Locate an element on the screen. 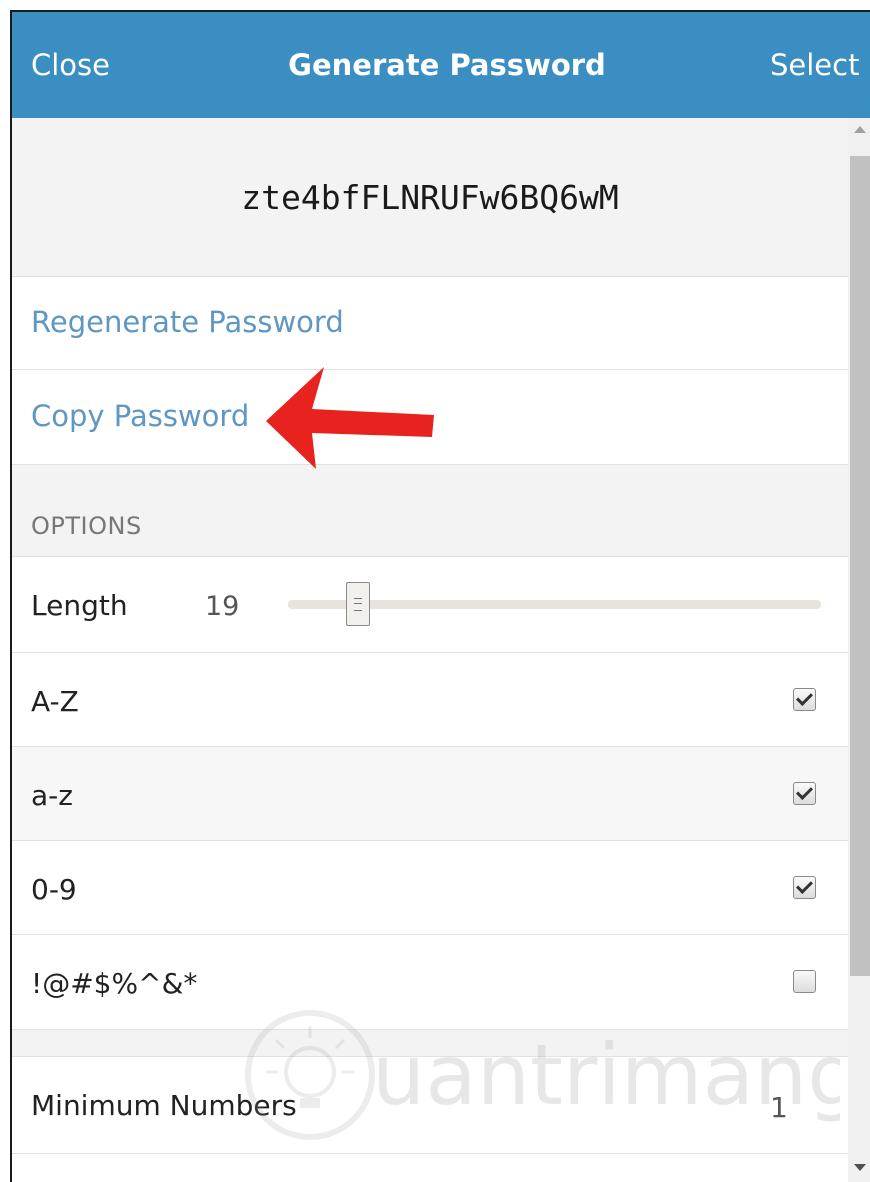 Image resolution: width=870 pixels, height=1182 pixels. regenerate-password-link: Regenerate Password is located at coordinates (187, 322).